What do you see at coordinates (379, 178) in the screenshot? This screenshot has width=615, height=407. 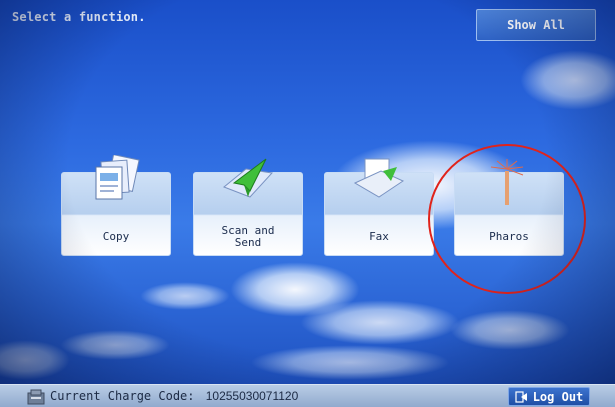 I see `fax-icon` at bounding box center [379, 178].